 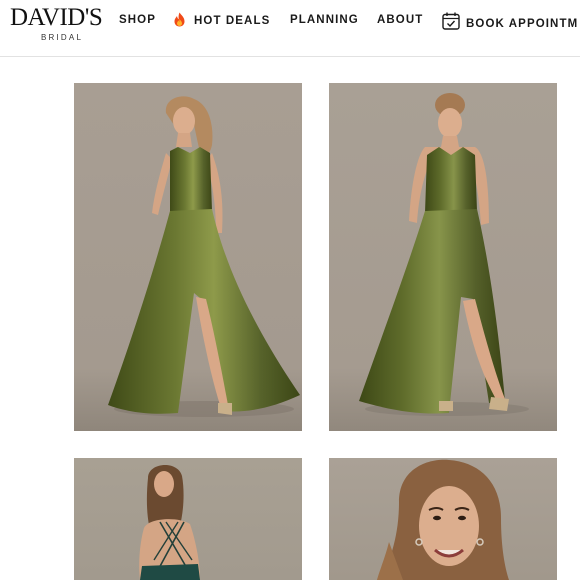 I want to click on nav-shop: SHOP, so click(x=137, y=20).